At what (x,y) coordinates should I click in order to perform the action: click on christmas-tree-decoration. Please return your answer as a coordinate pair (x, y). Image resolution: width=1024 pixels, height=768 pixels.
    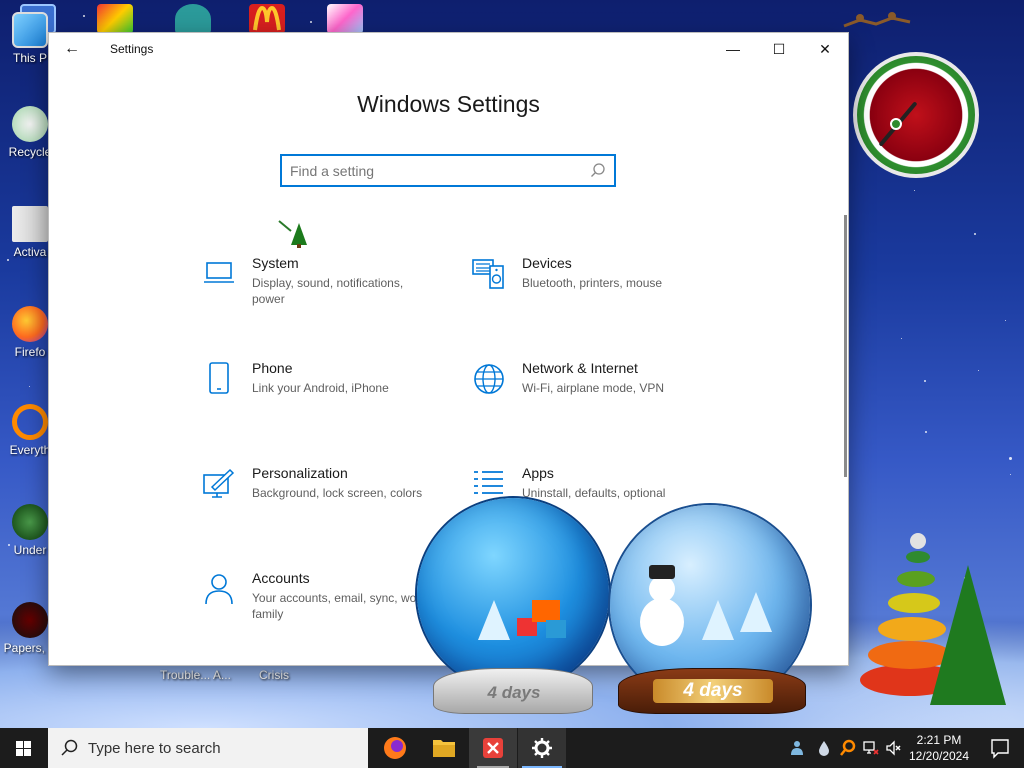
    Looking at the image, I should click on (968, 635).